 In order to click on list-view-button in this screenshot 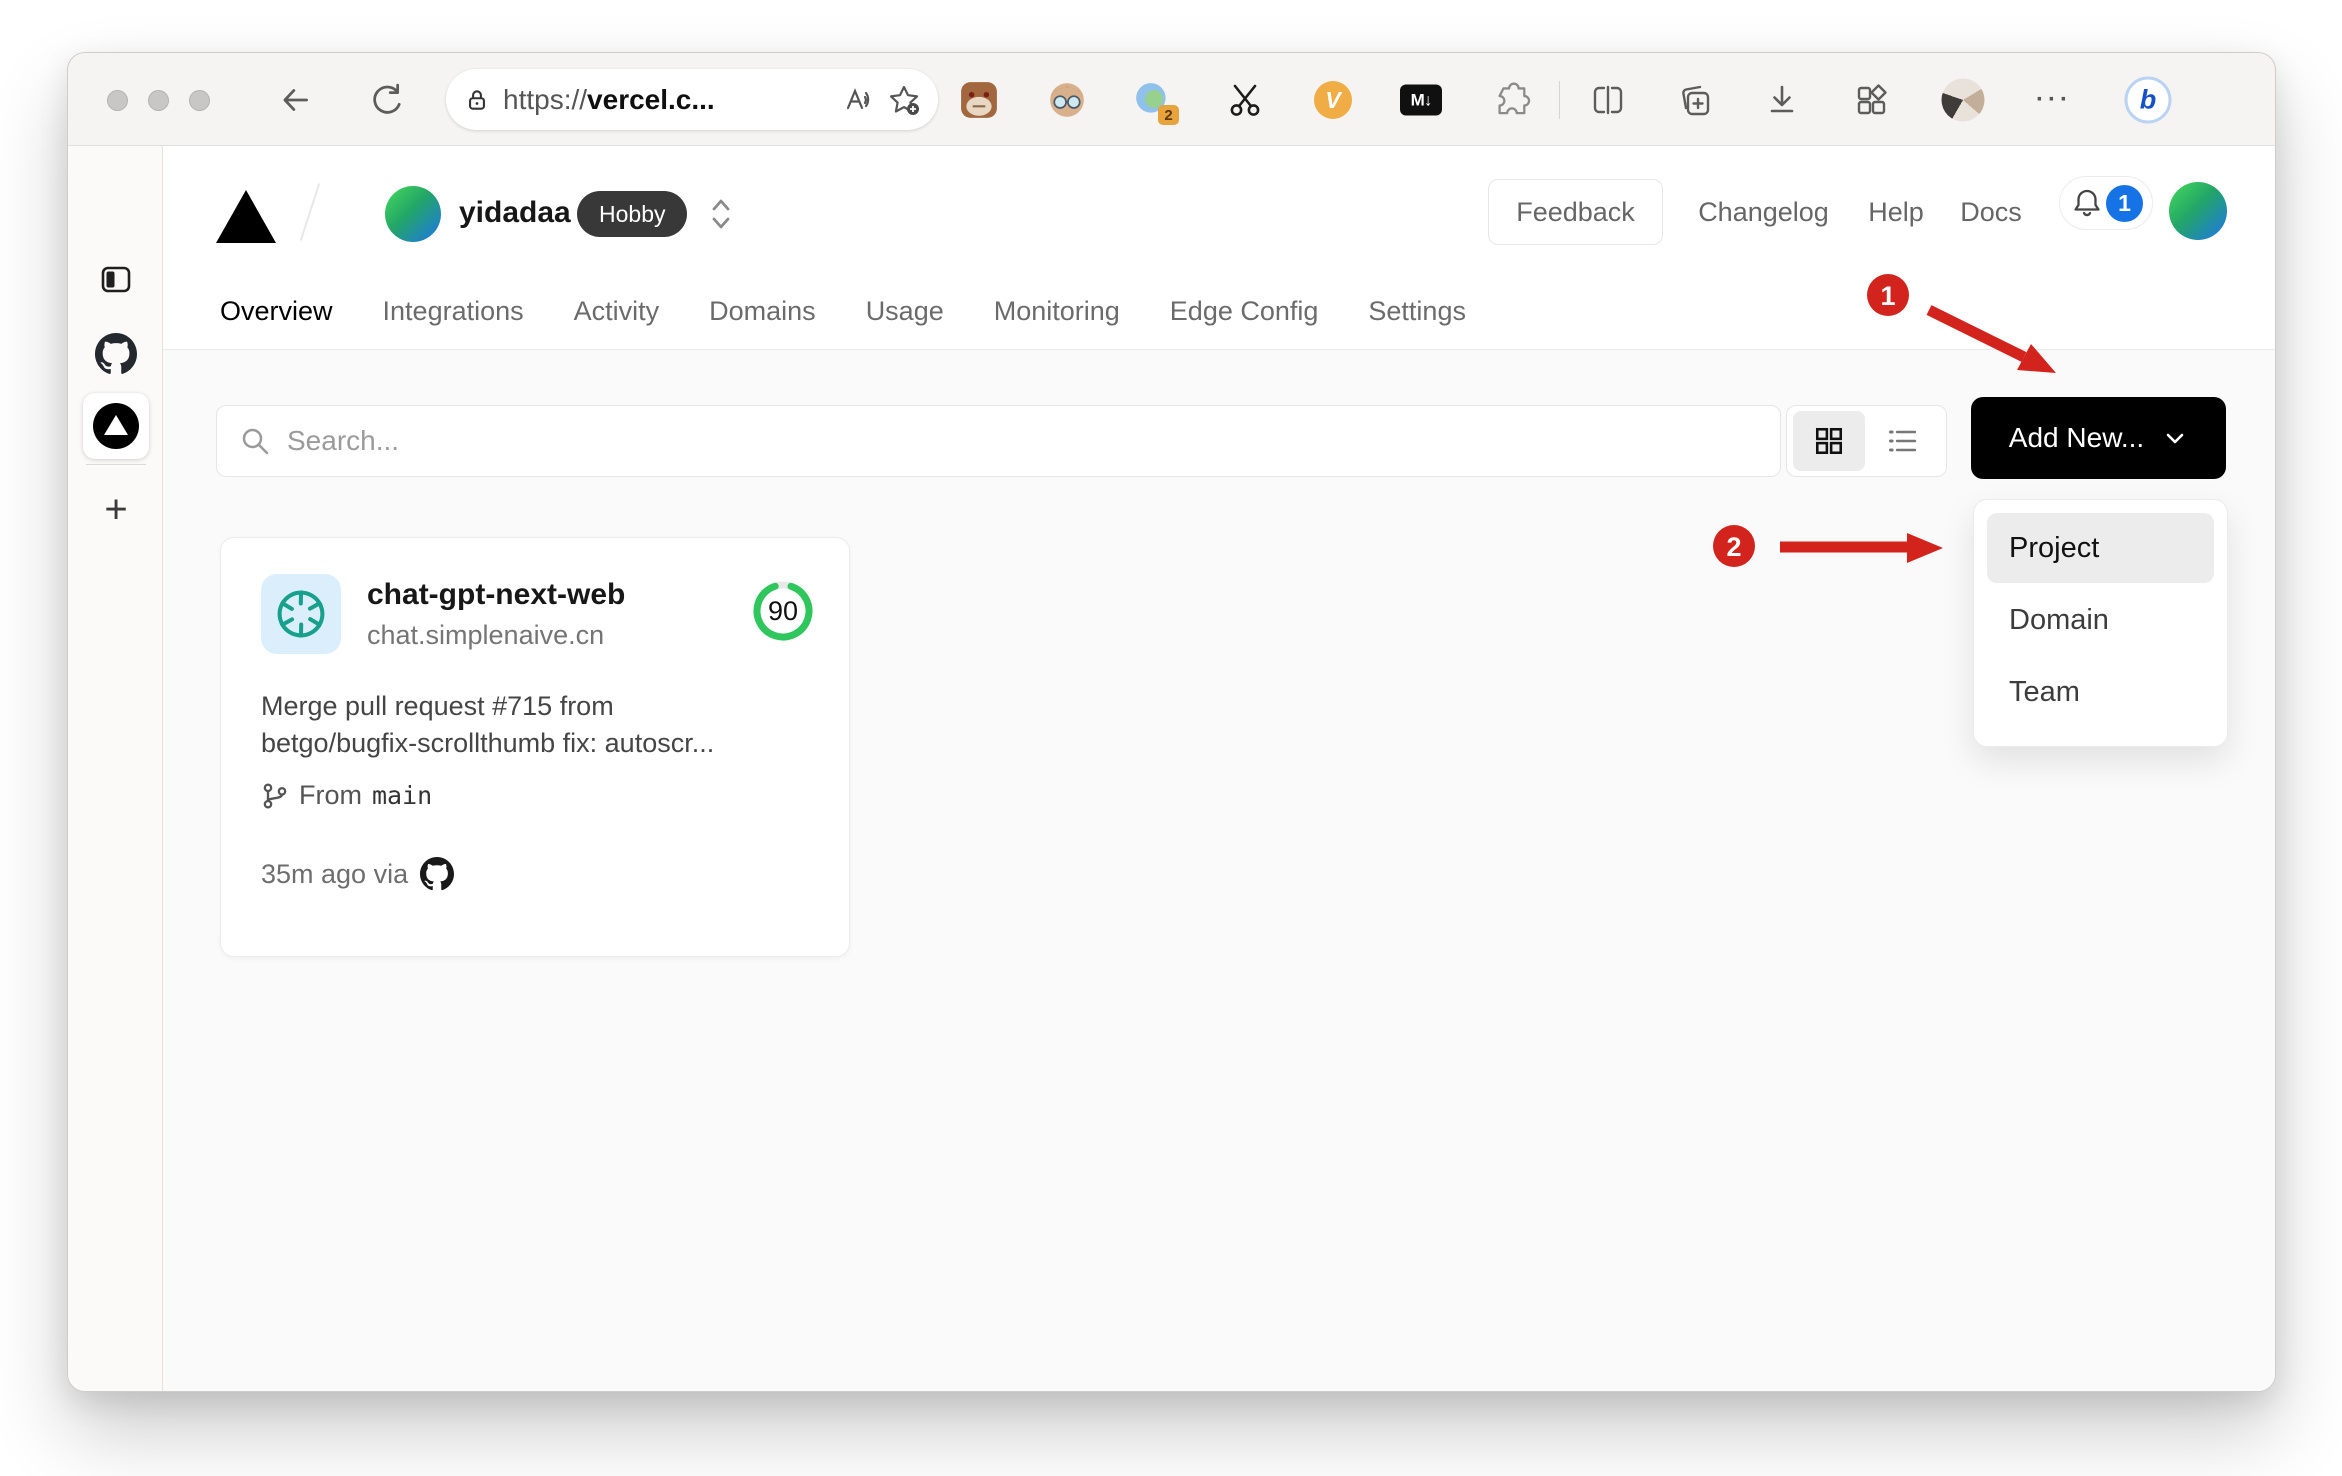, I will do `click(1903, 441)`.